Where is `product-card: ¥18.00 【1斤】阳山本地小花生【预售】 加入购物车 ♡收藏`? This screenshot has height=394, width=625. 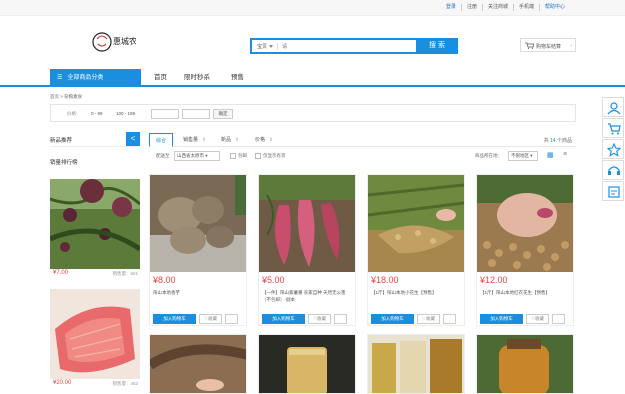 product-card: ¥18.00 【1斤】阳山本地小花生【预售】 加入购物车 ♡收藏 is located at coordinates (416, 250).